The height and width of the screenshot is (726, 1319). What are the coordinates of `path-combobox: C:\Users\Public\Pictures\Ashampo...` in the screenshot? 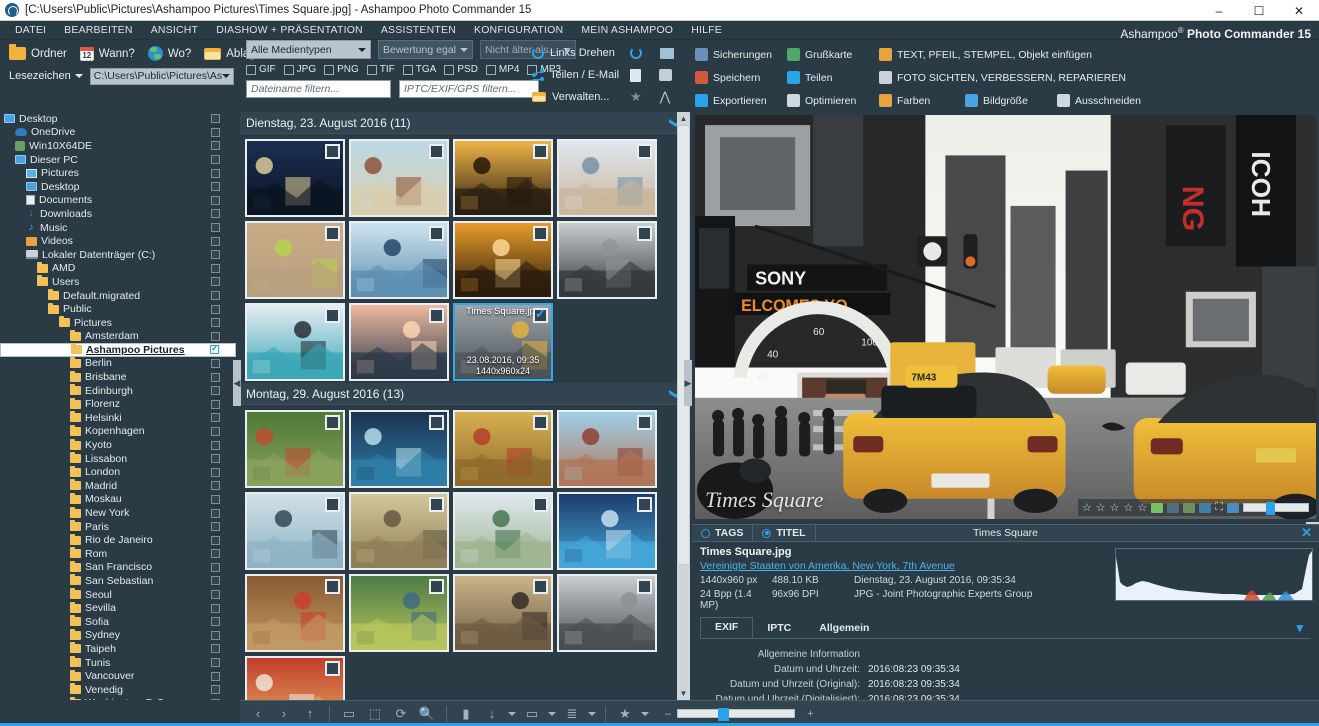 It's located at (161, 76).